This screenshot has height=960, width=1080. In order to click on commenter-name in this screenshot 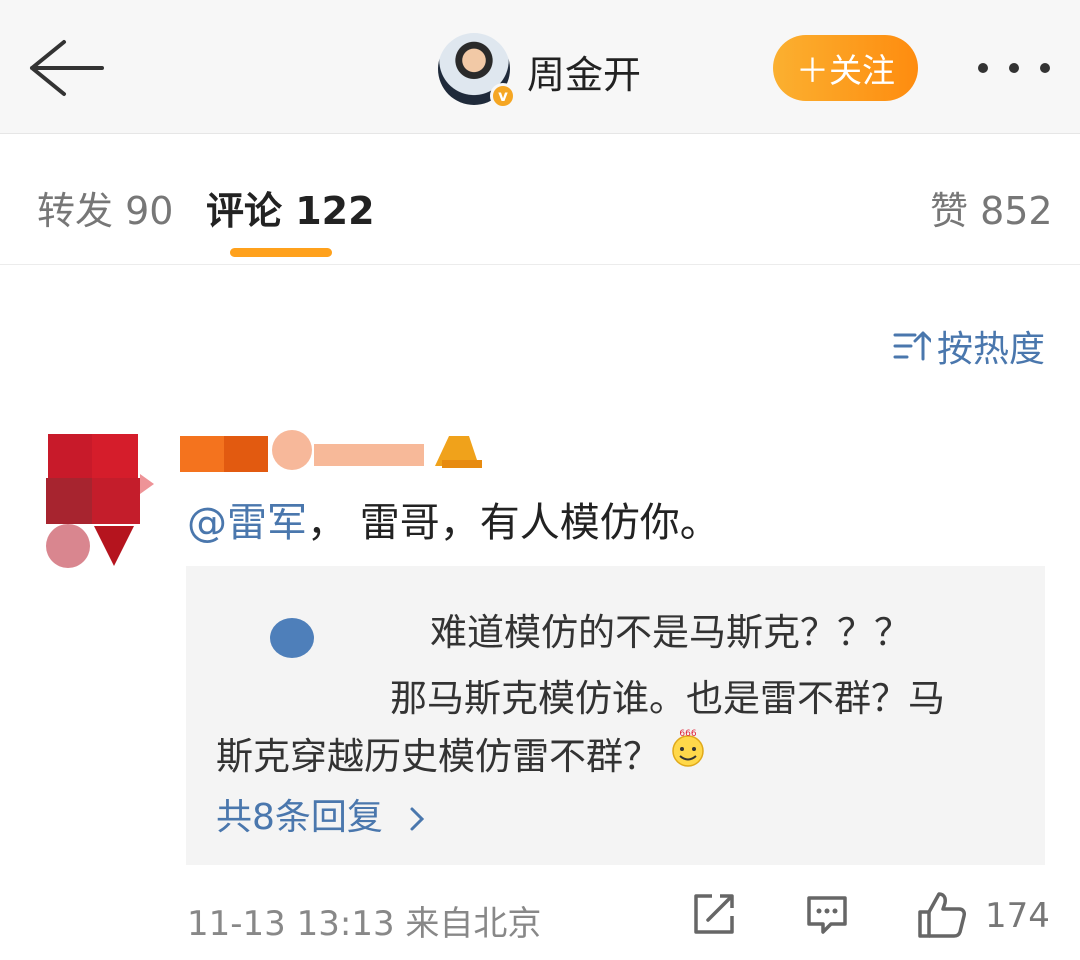, I will do `click(340, 452)`.